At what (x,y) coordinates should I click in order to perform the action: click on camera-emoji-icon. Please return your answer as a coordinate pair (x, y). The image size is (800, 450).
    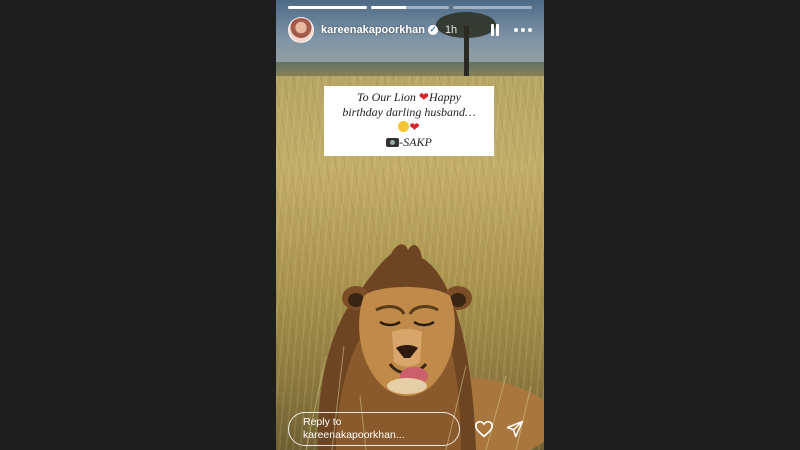
    Looking at the image, I should click on (393, 142).